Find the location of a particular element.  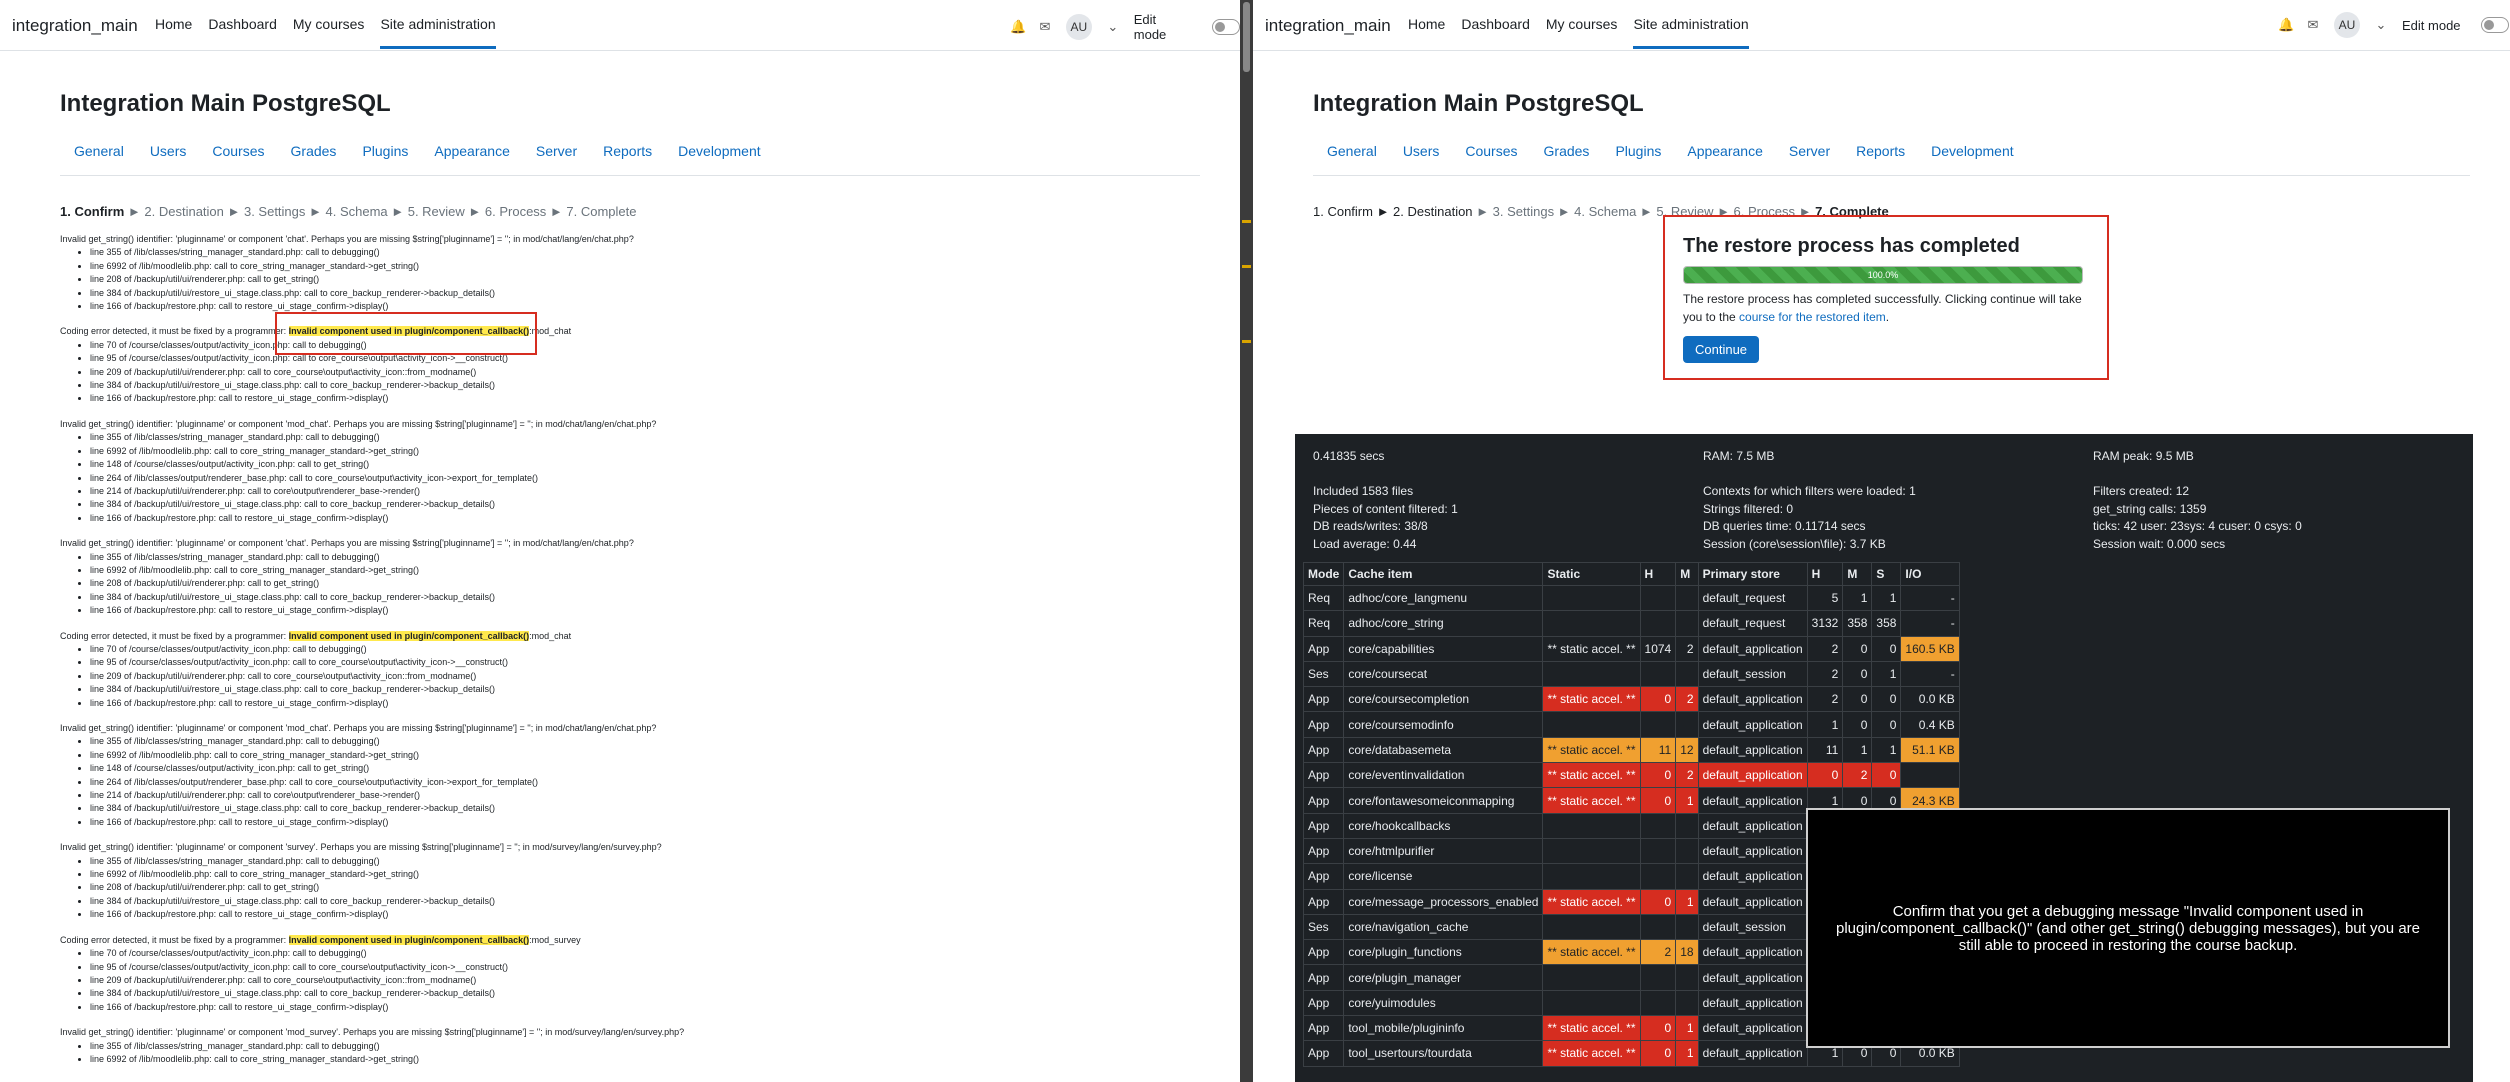

cache-cell-item: core/coursecat is located at coordinates (1443, 674).